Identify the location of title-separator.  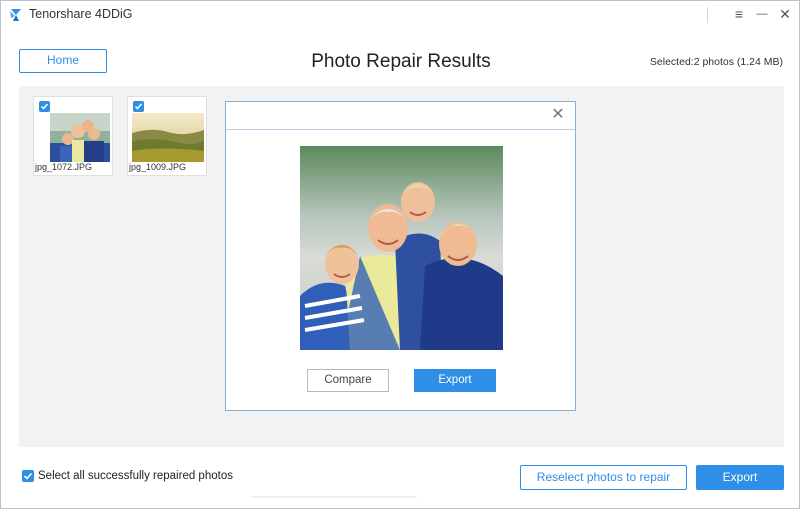
(707, 15).